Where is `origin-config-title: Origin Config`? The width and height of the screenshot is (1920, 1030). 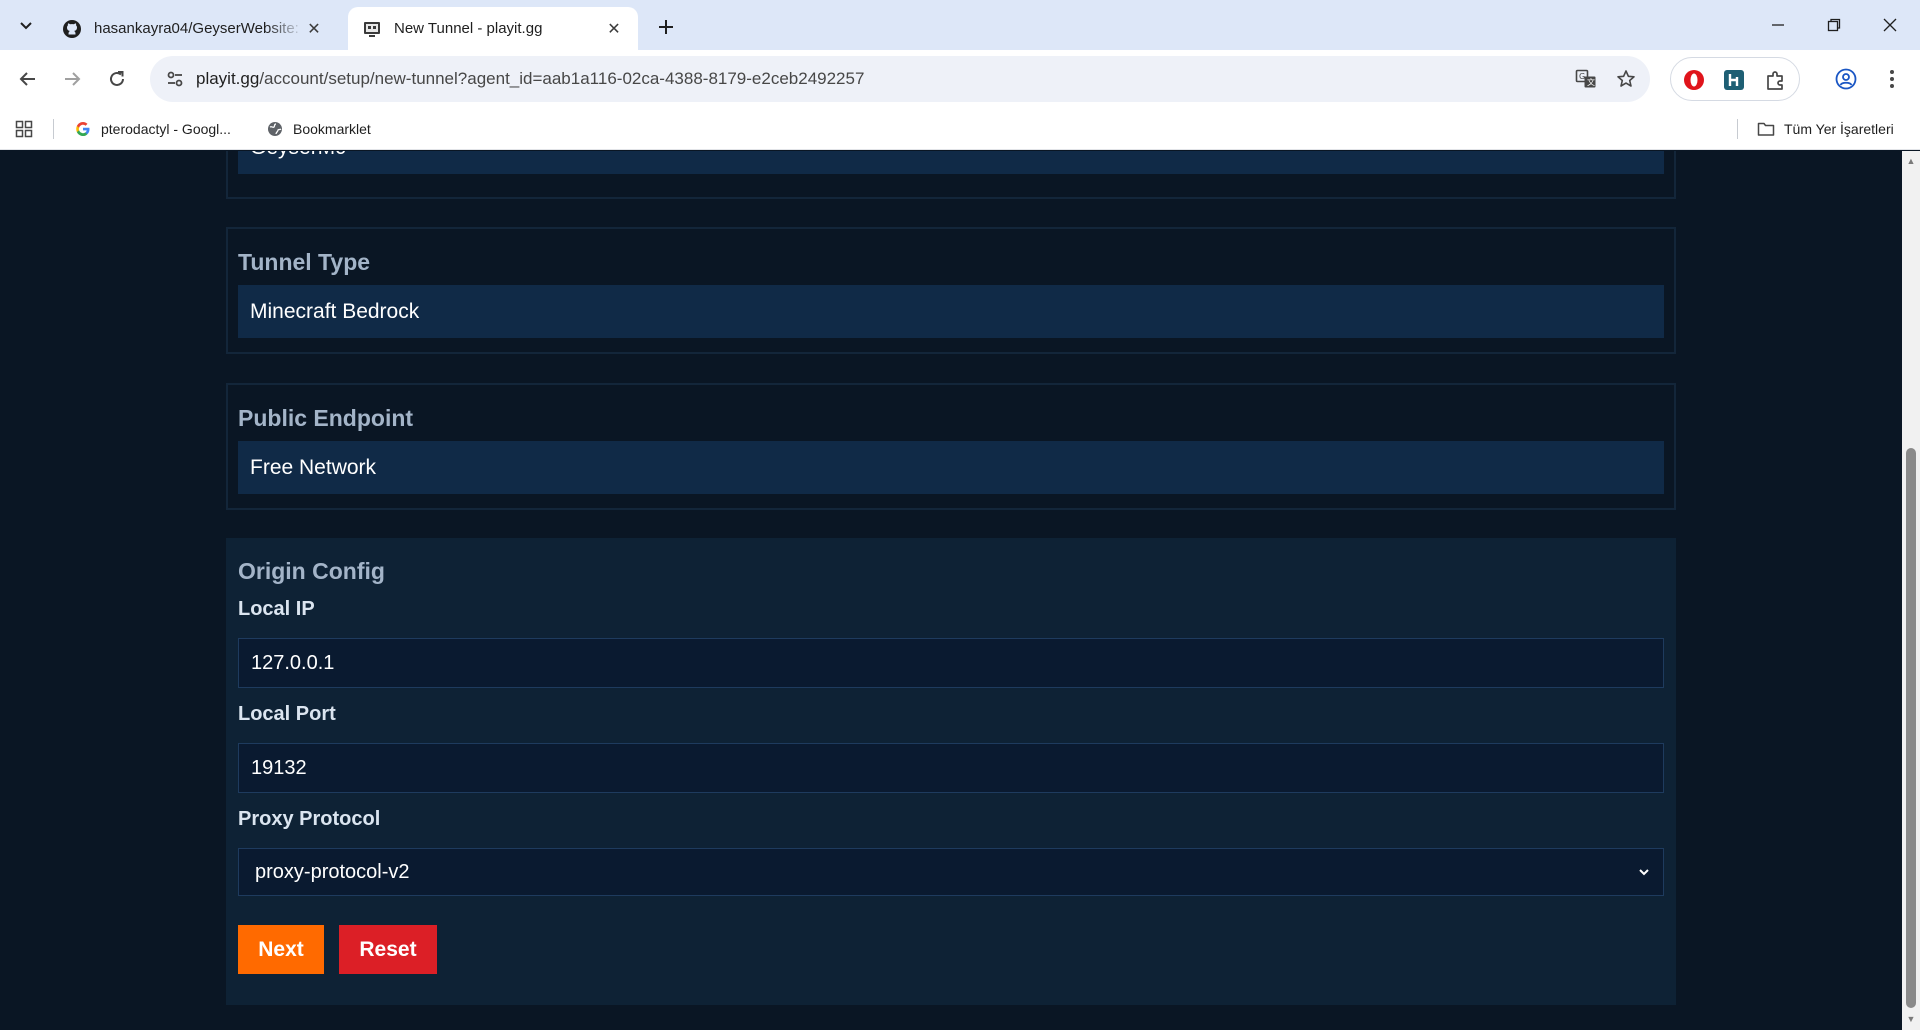 origin-config-title: Origin Config is located at coordinates (311, 571).